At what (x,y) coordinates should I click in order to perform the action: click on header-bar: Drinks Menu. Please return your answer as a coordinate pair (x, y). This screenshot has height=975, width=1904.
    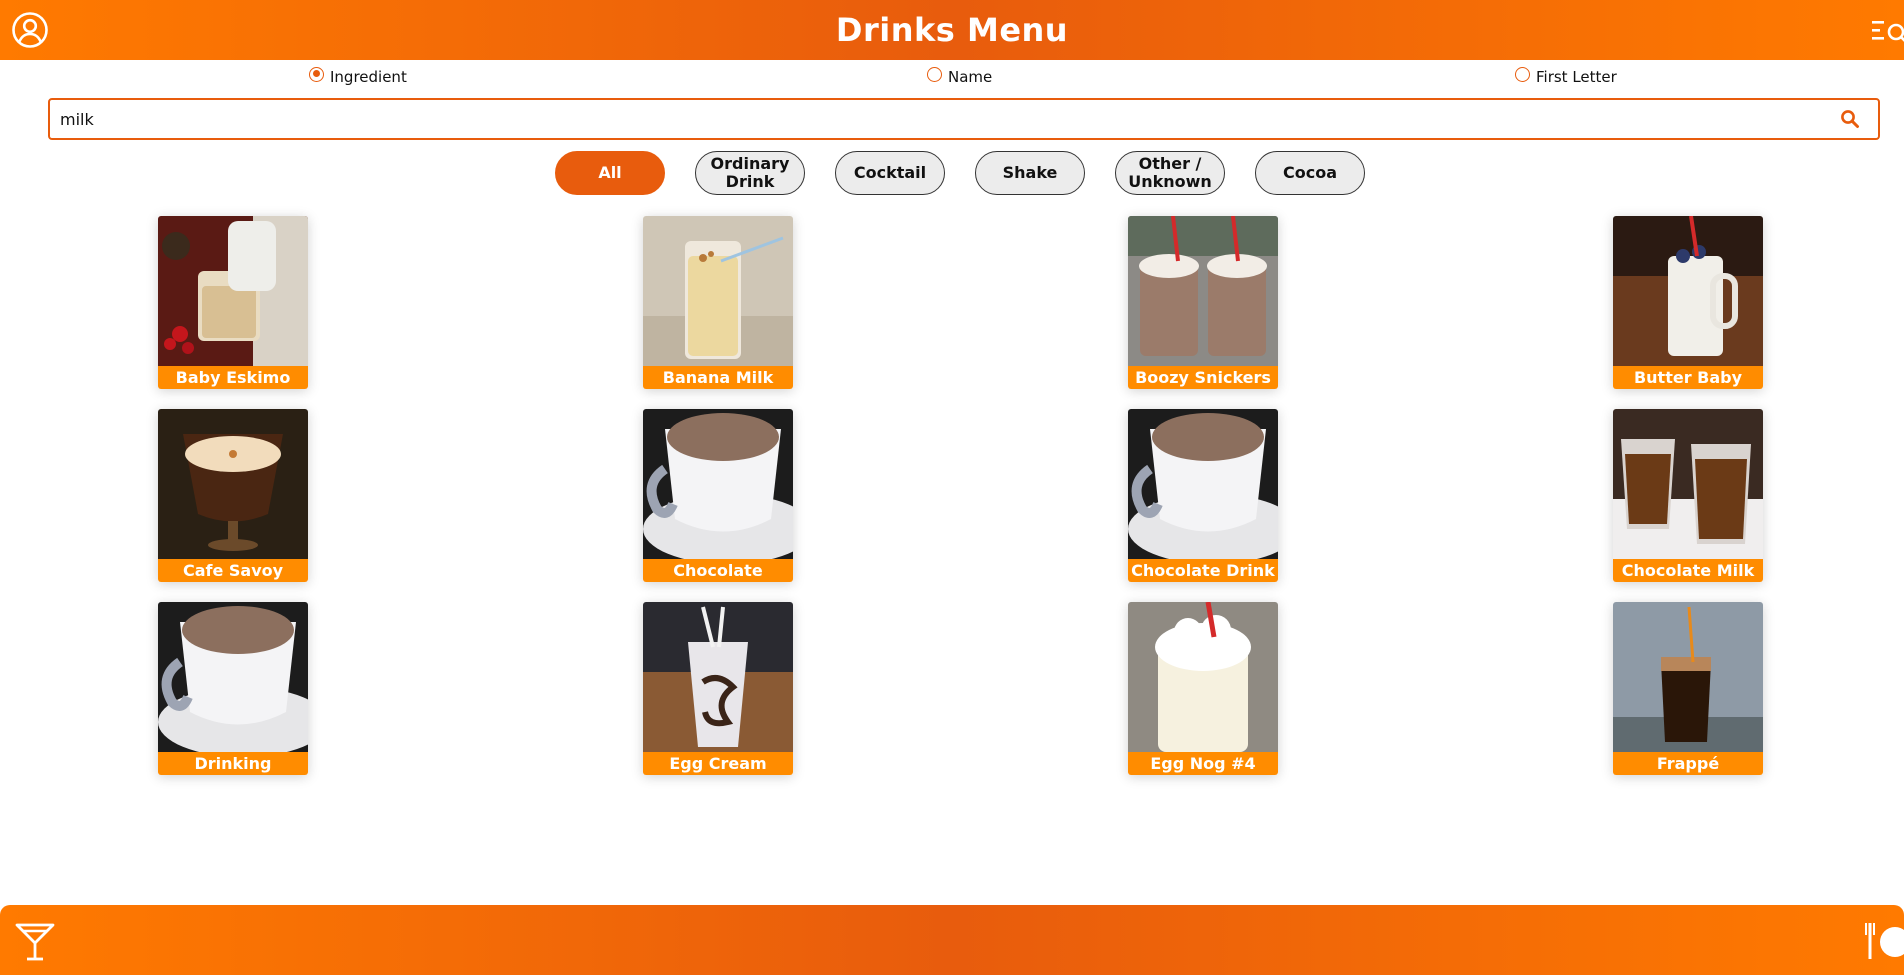
    Looking at the image, I should click on (952, 30).